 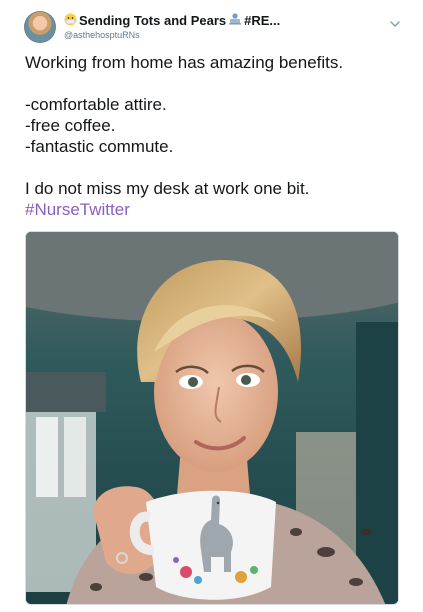 I want to click on tweet-line: I do not miss my desk at work one bit., so click(x=167, y=188).